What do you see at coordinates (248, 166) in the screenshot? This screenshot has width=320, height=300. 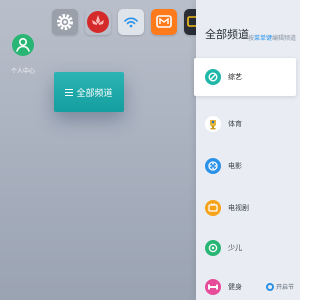 I see `channel-item-movie: 电影` at bounding box center [248, 166].